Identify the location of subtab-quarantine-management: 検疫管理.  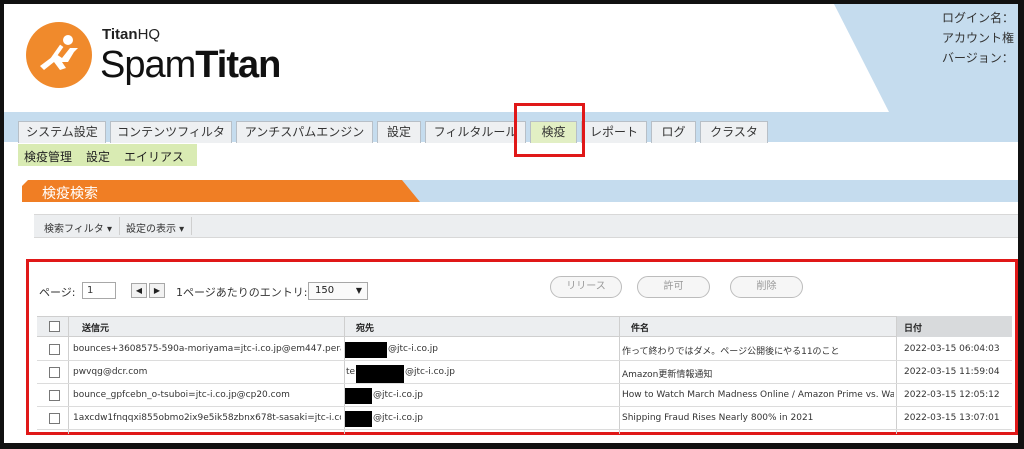
(48, 156).